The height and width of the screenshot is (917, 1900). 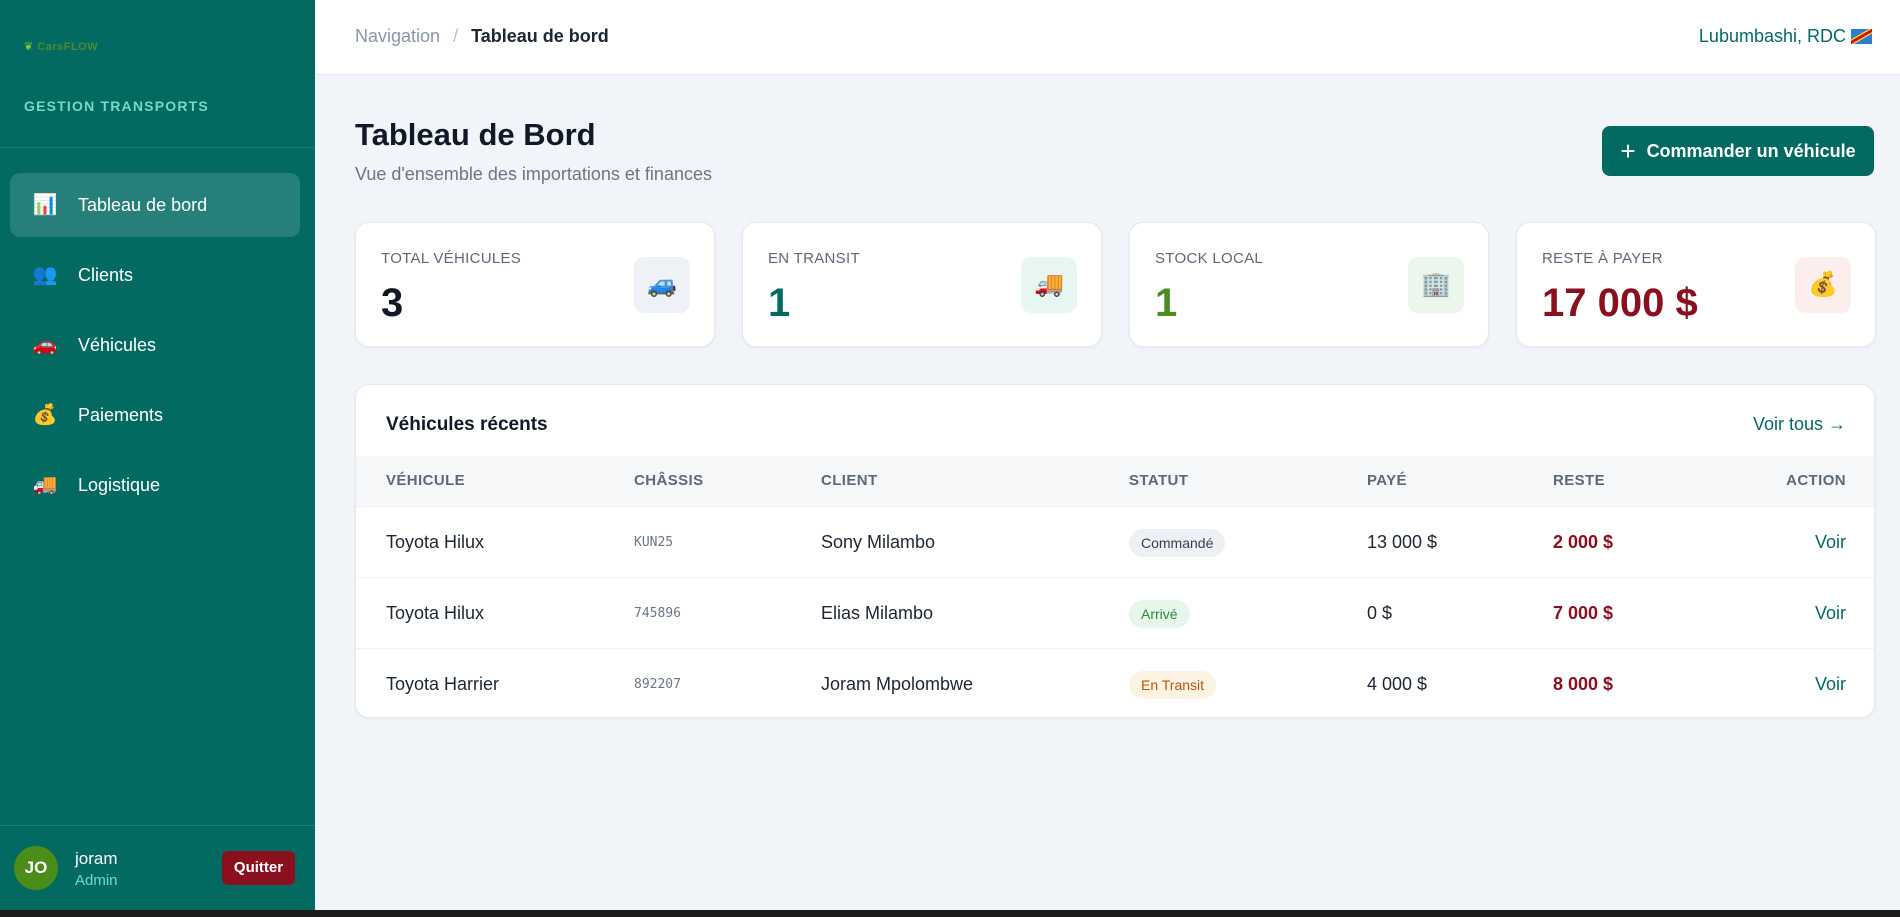 What do you see at coordinates (121, 414) in the screenshot?
I see `sidebar-item-label: Paiements` at bounding box center [121, 414].